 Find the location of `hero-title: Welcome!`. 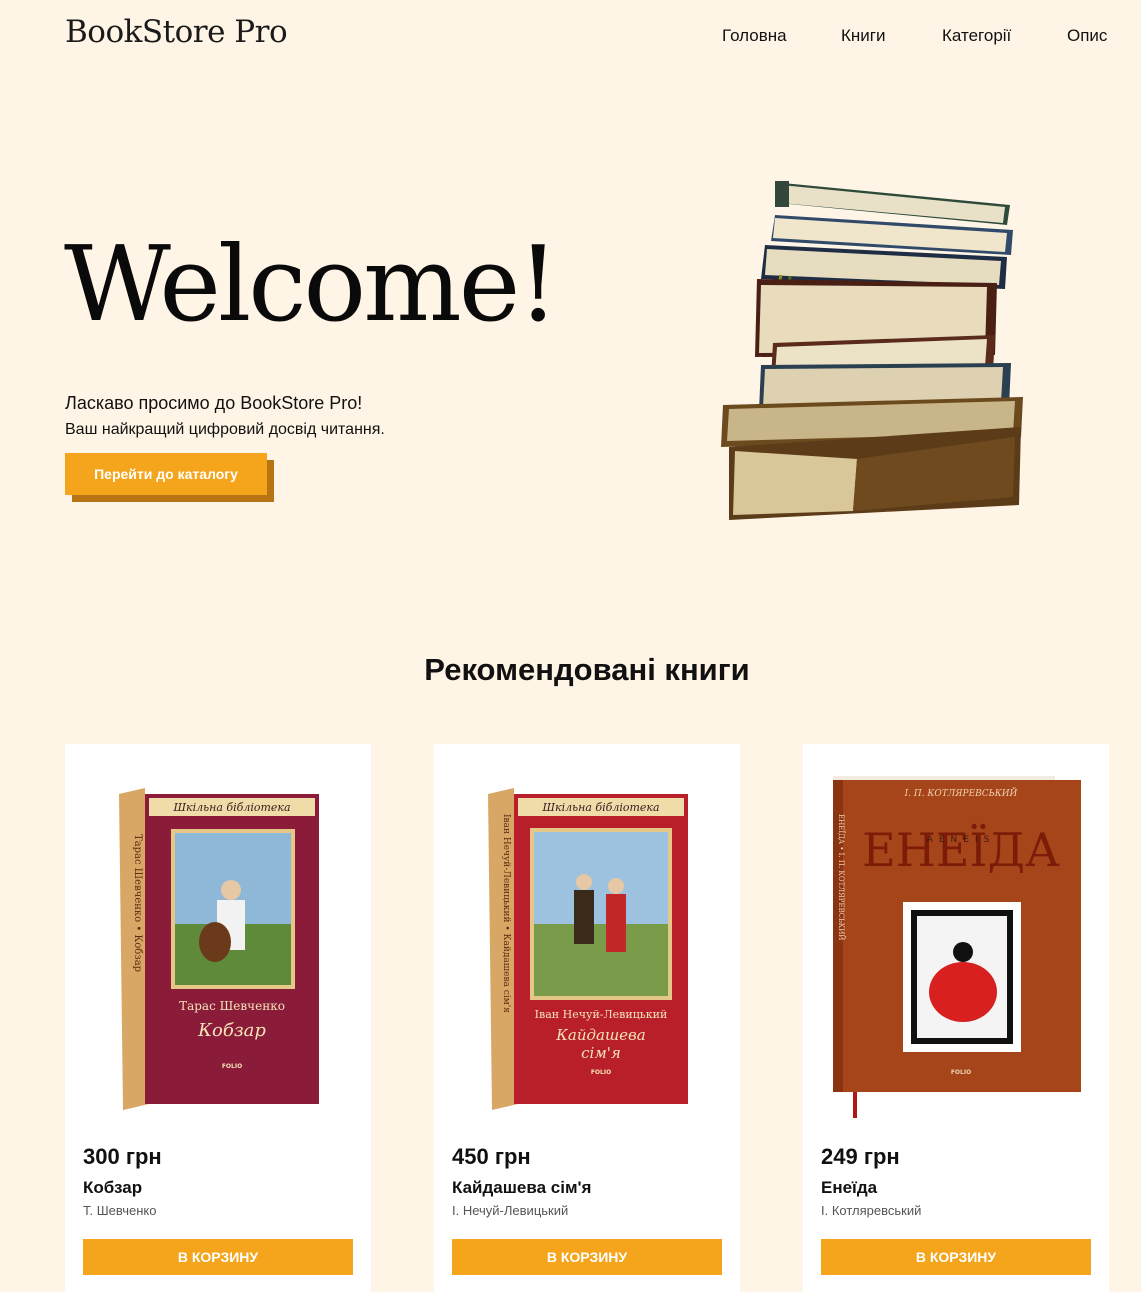

hero-title: Welcome! is located at coordinates (311, 284).